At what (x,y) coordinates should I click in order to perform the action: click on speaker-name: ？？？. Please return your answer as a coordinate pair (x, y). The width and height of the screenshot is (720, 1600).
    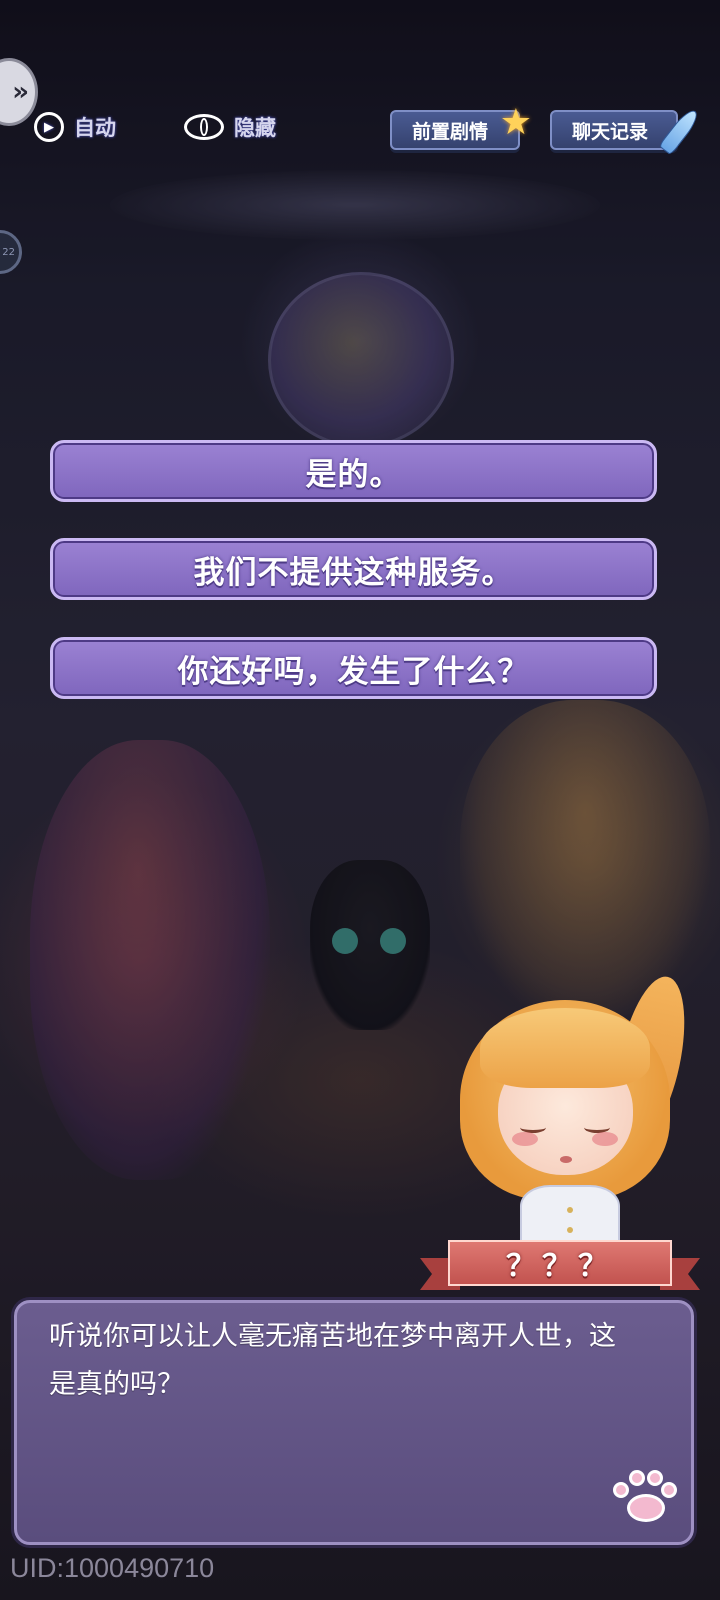
    Looking at the image, I should click on (560, 1266).